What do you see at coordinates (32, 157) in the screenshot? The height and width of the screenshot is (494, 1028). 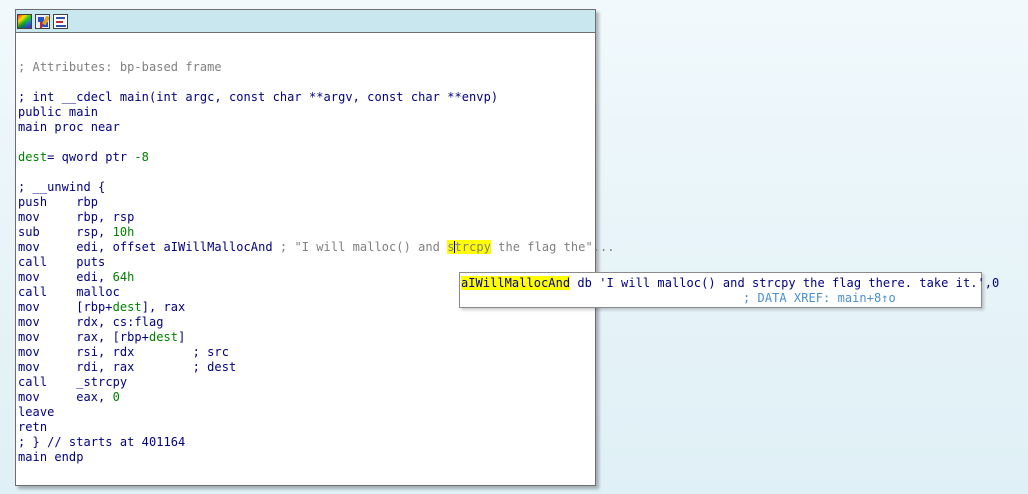 I see `dest-var-name: dest` at bounding box center [32, 157].